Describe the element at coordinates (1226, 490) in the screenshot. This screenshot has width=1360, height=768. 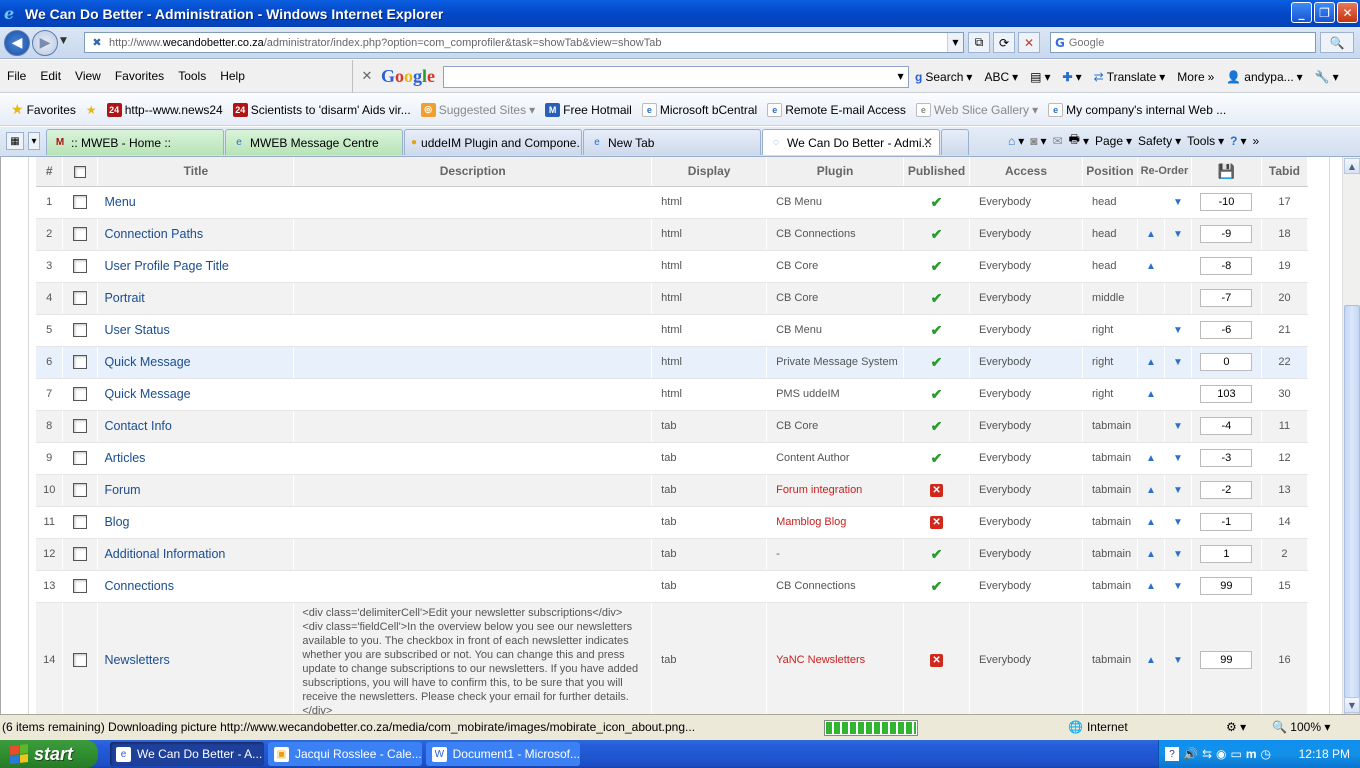
I see `order-input: -2` at that location.